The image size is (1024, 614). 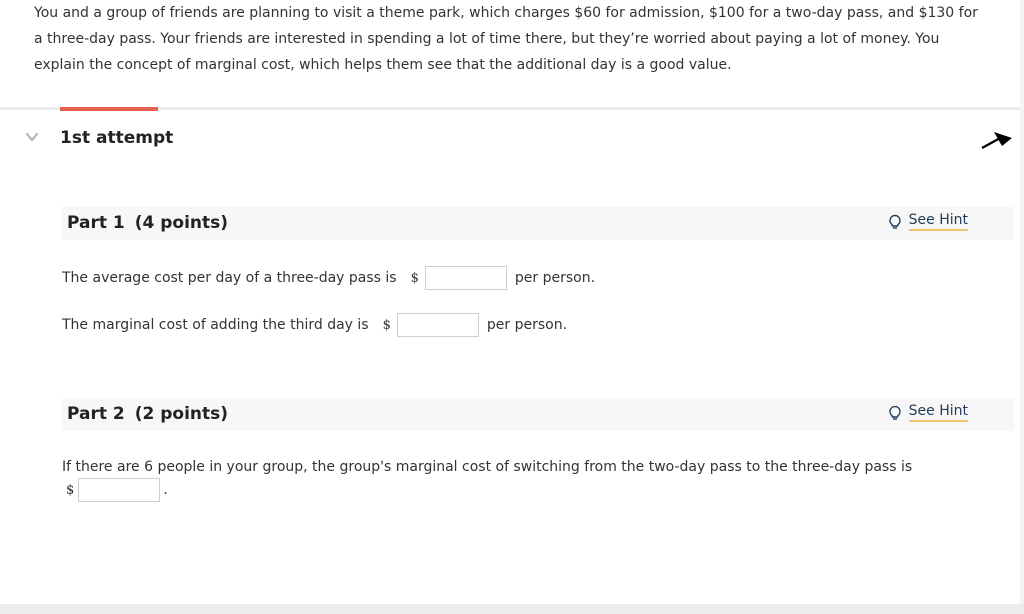 I want to click on q2-currency: $, so click(x=386, y=325).